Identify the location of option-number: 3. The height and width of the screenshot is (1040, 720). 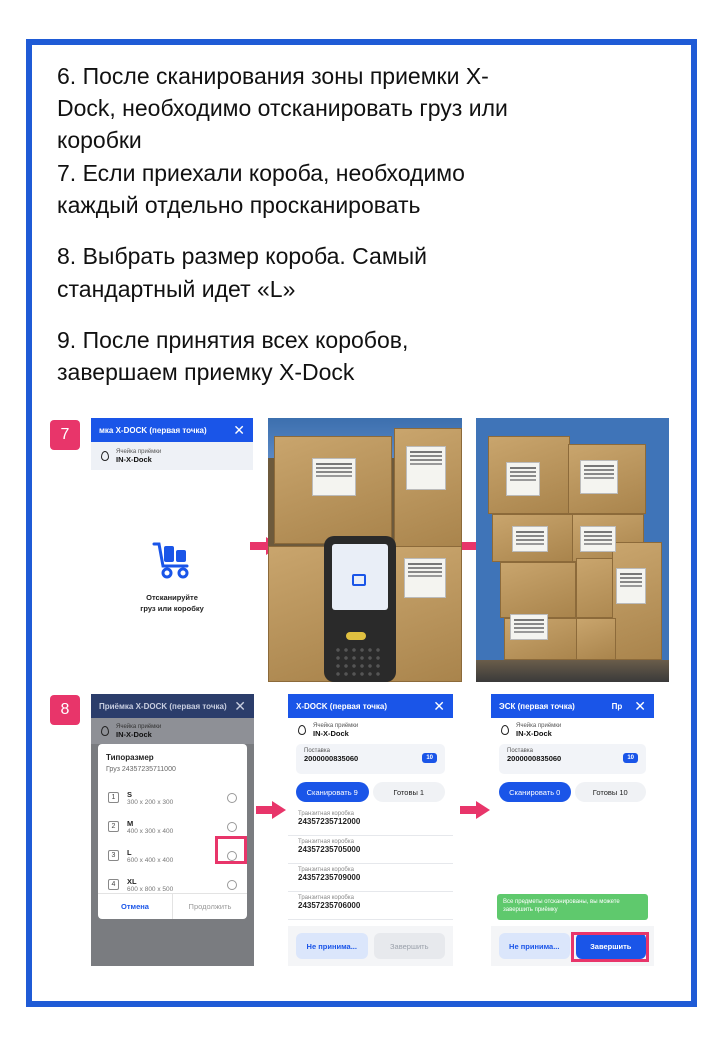
(113, 855).